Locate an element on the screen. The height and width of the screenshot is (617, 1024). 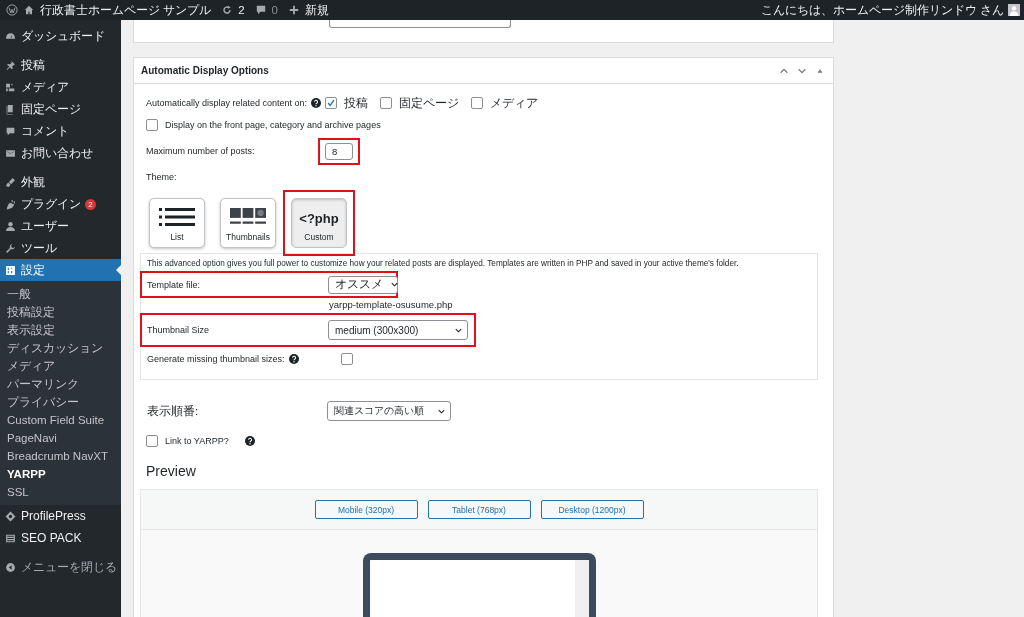
field-label: Template file: is located at coordinates (174, 284).